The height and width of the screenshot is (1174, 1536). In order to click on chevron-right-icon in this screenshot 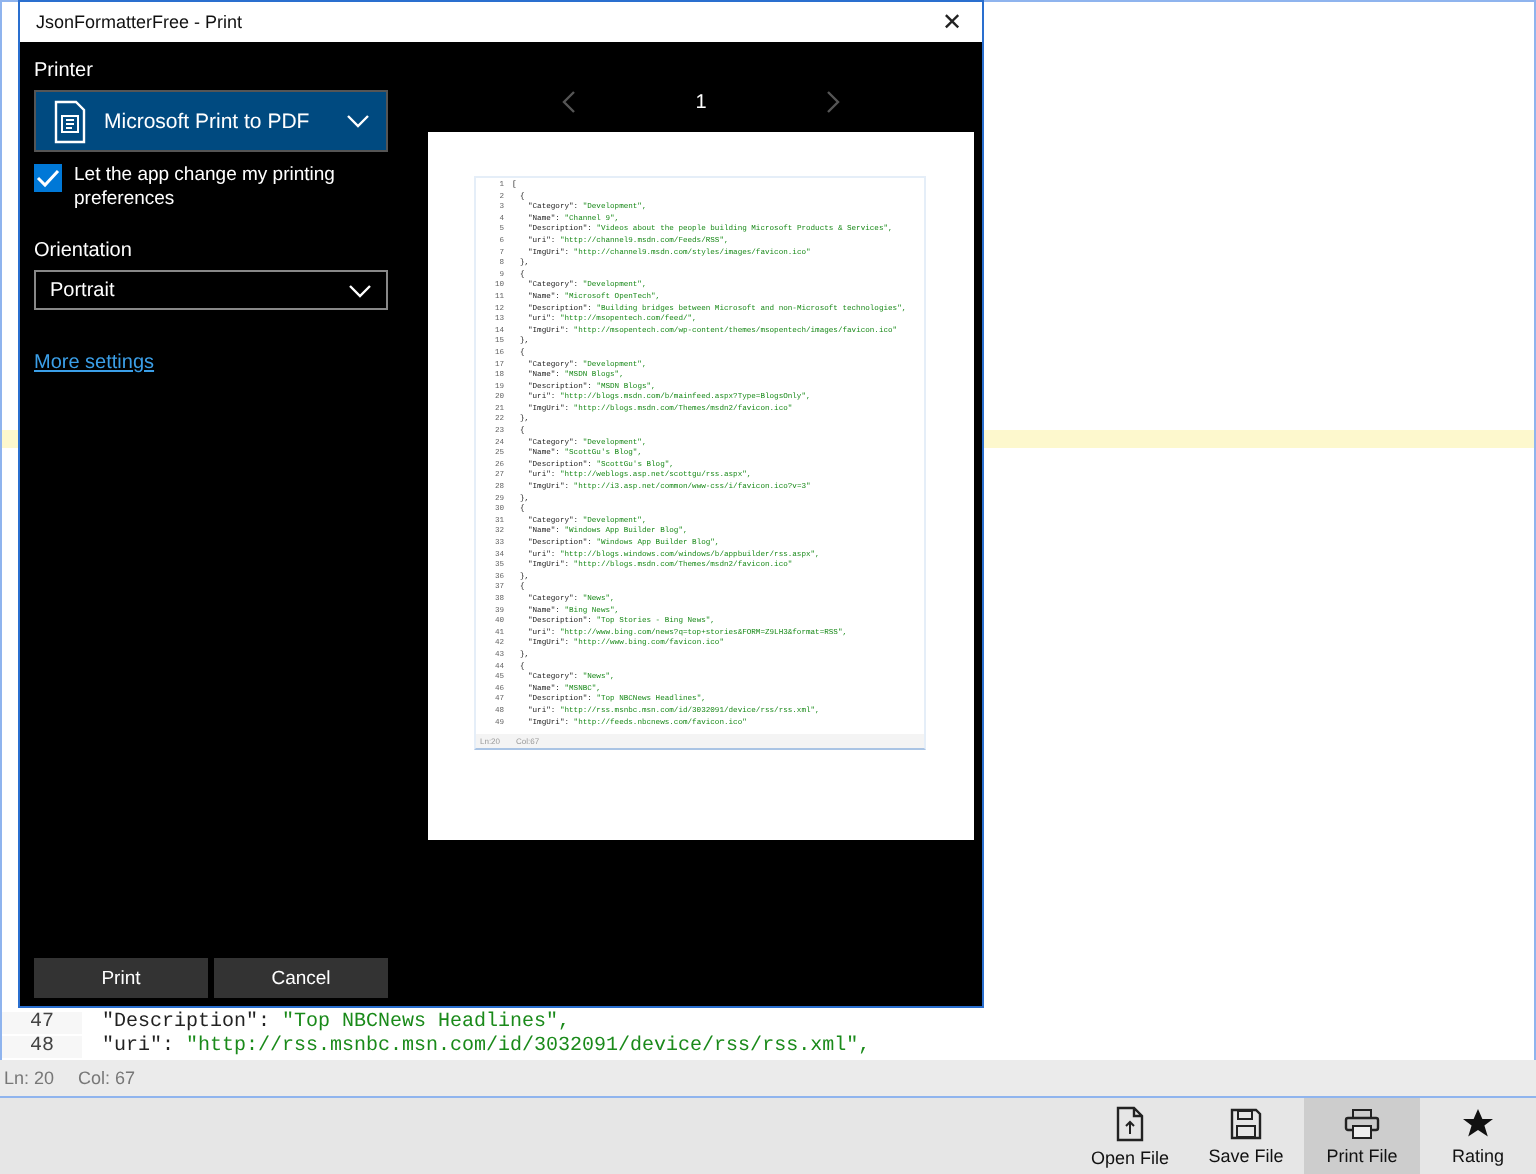, I will do `click(834, 102)`.